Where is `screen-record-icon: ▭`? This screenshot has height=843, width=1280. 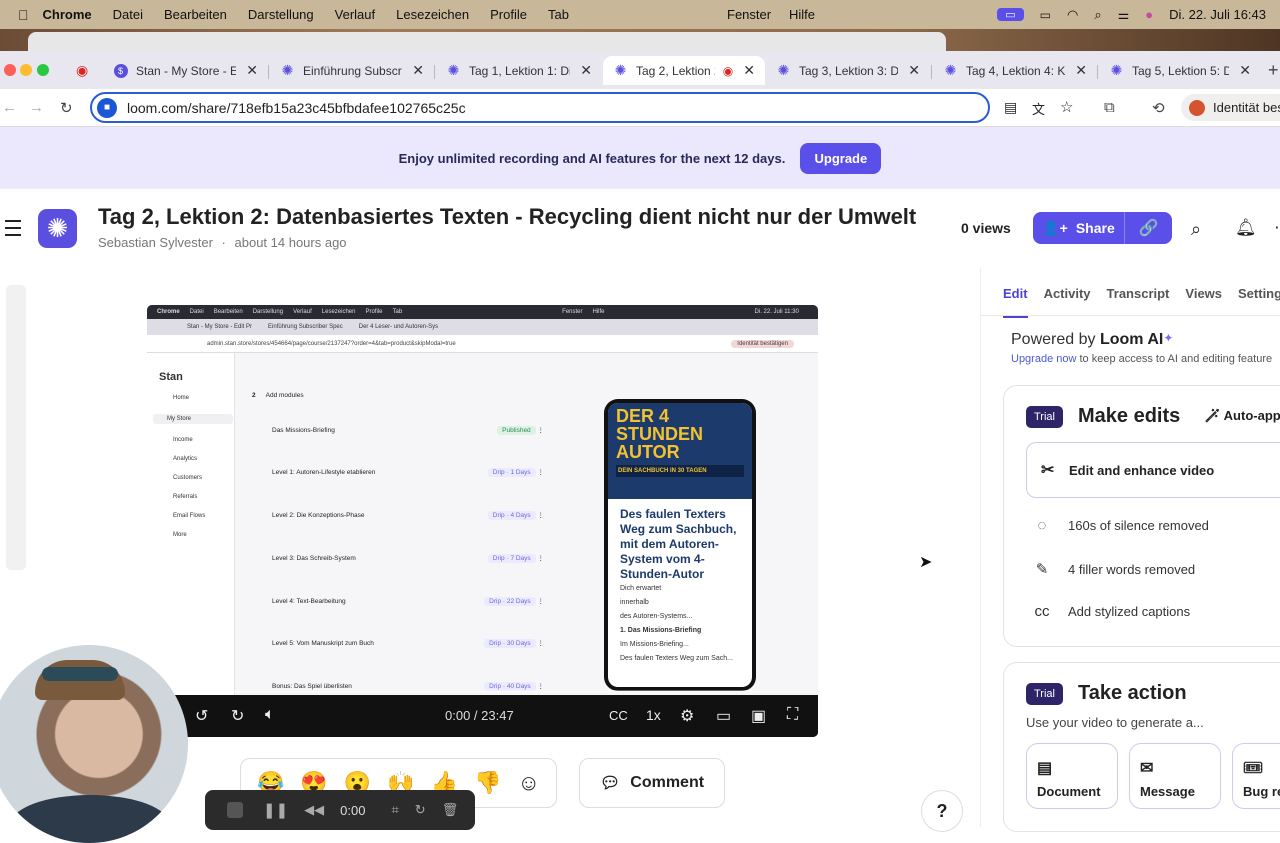 screen-record-icon: ▭ is located at coordinates (1010, 14).